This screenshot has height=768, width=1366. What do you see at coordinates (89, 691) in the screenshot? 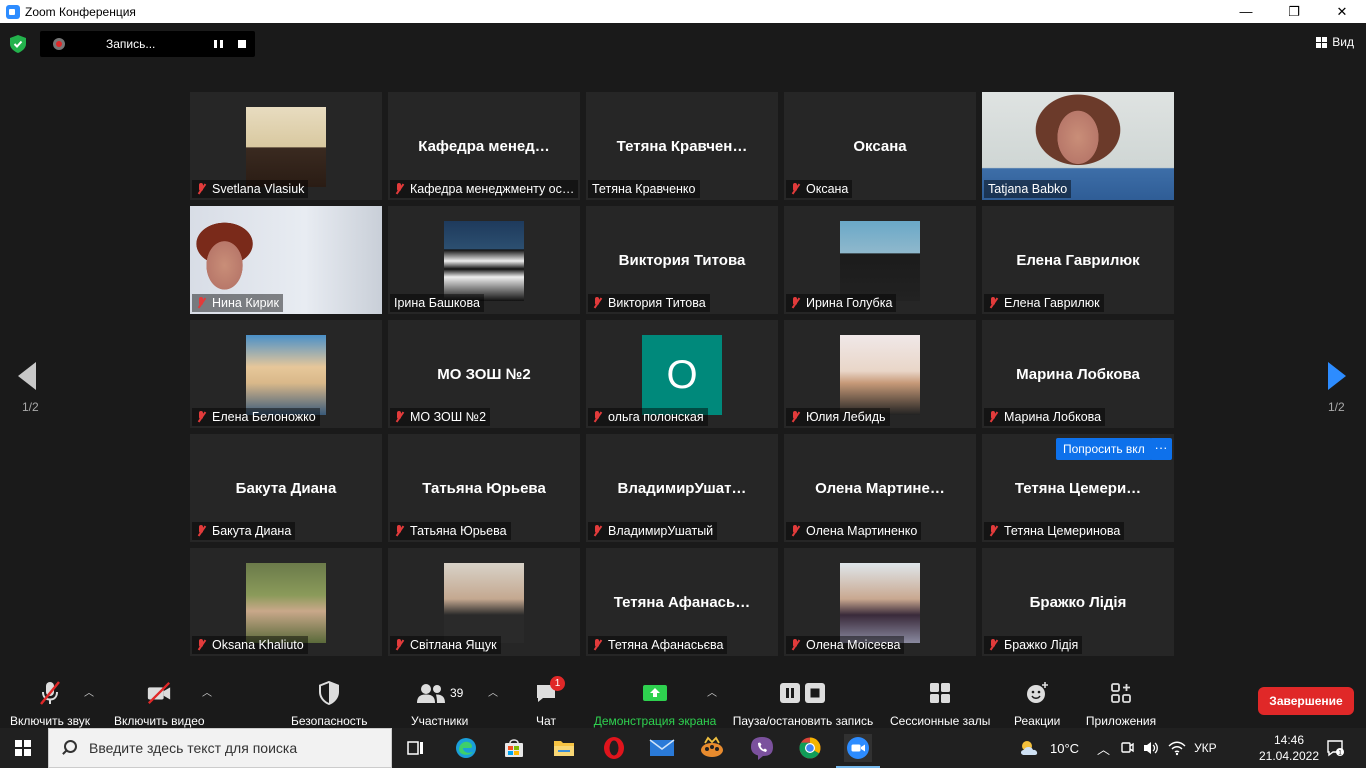
I see `audio-options-chevron-icon: ︿` at bounding box center [89, 691].